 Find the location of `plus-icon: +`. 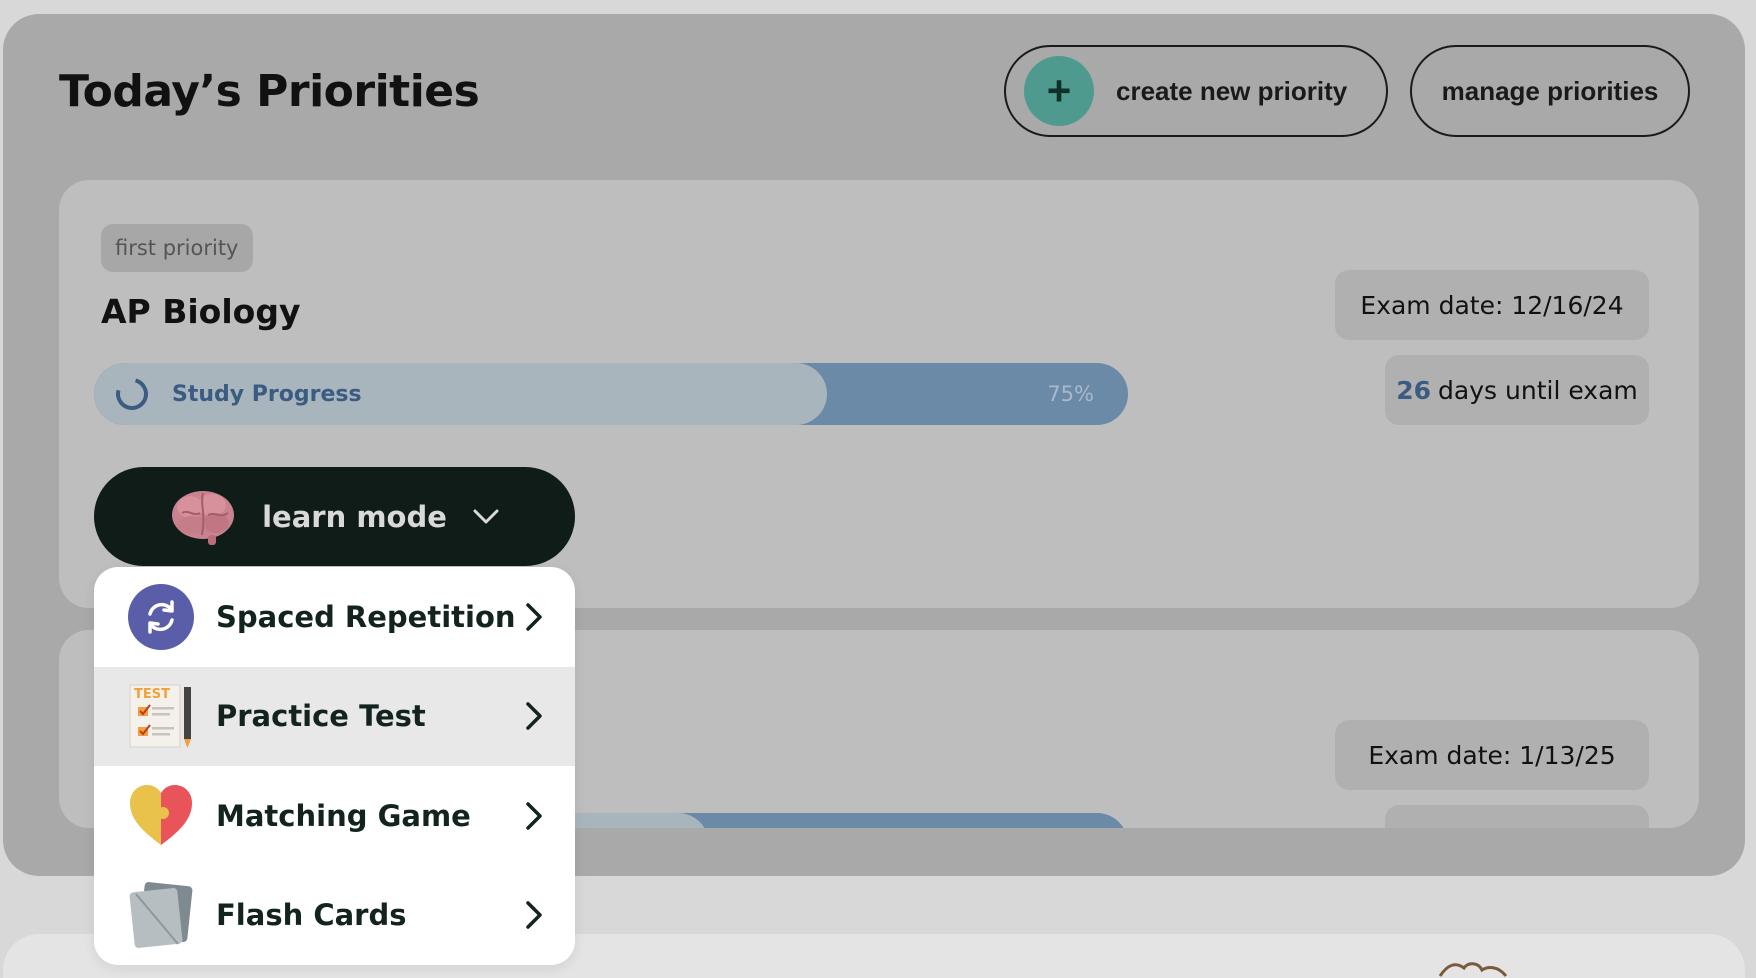

plus-icon: + is located at coordinates (1059, 91).